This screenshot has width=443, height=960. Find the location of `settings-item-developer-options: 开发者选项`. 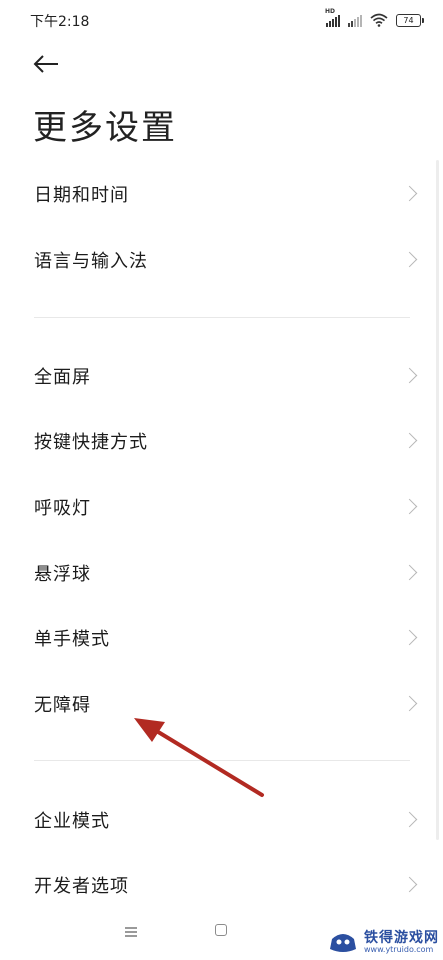

settings-item-developer-options: 开发者选项 is located at coordinates (221, 885).